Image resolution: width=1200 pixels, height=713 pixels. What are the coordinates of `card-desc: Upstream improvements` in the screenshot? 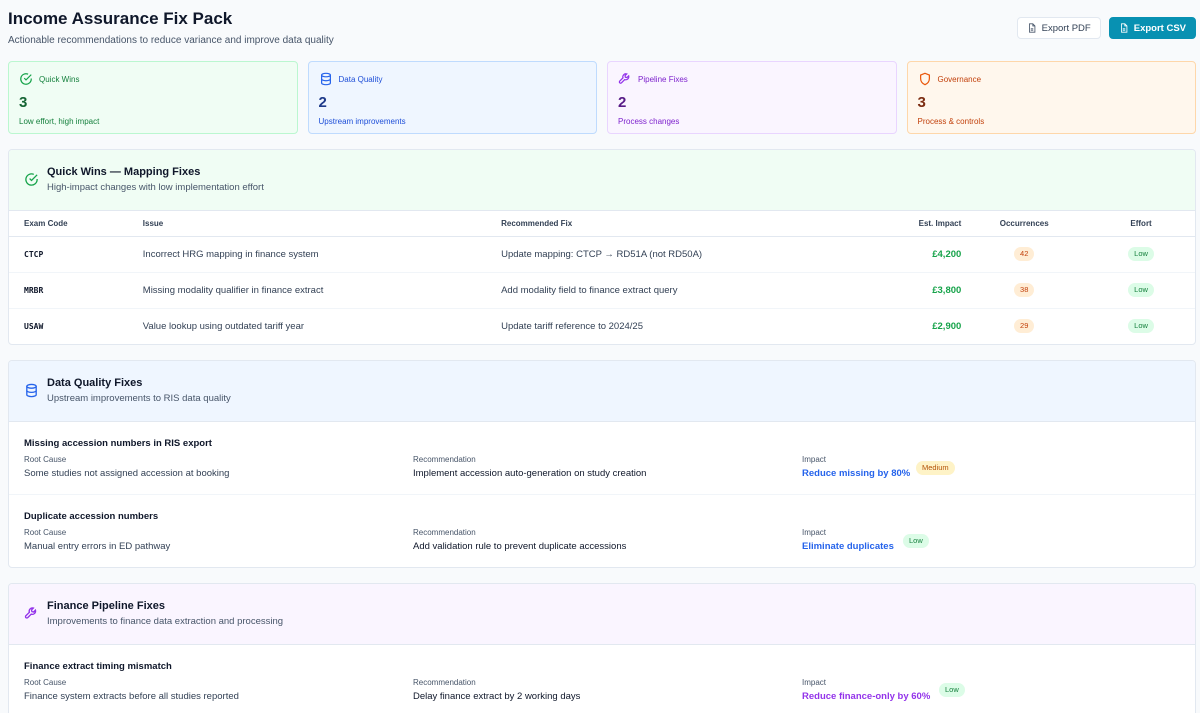 It's located at (362, 121).